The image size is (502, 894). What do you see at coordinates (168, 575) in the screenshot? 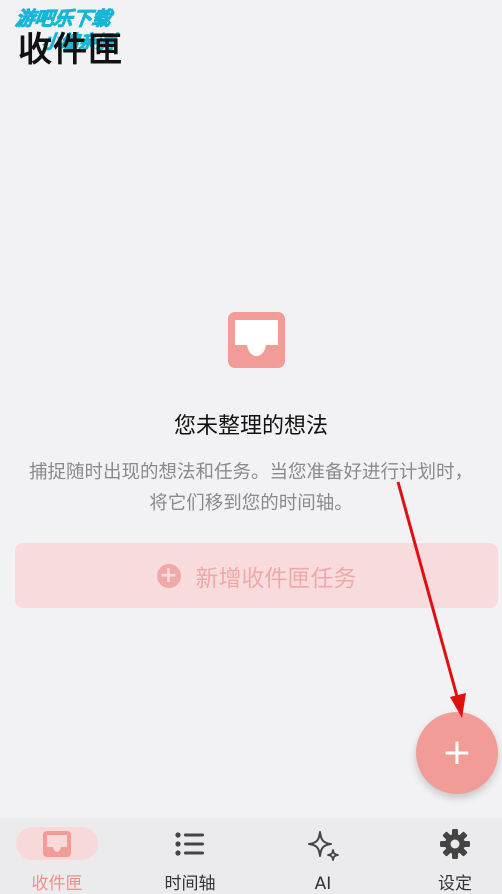
I see `plus-circle-icon: +` at bounding box center [168, 575].